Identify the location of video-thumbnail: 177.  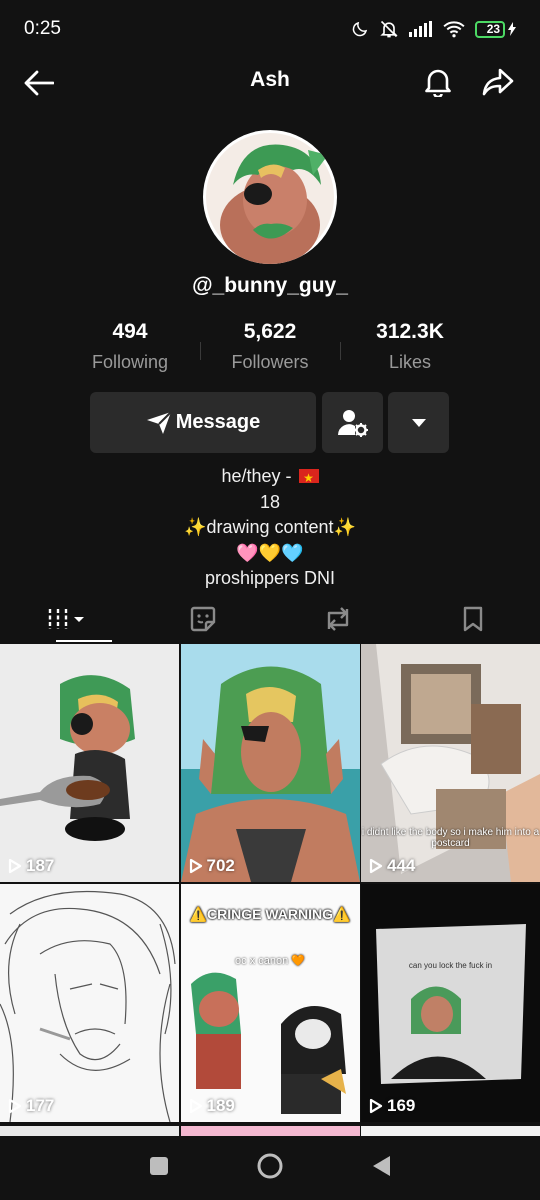
(89, 1003).